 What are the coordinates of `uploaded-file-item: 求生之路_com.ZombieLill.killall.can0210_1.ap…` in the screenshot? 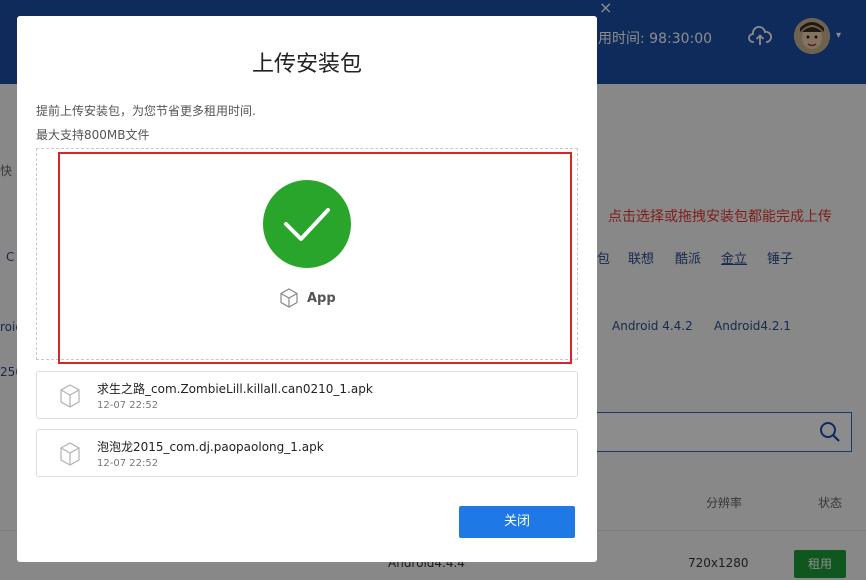 It's located at (307, 395).